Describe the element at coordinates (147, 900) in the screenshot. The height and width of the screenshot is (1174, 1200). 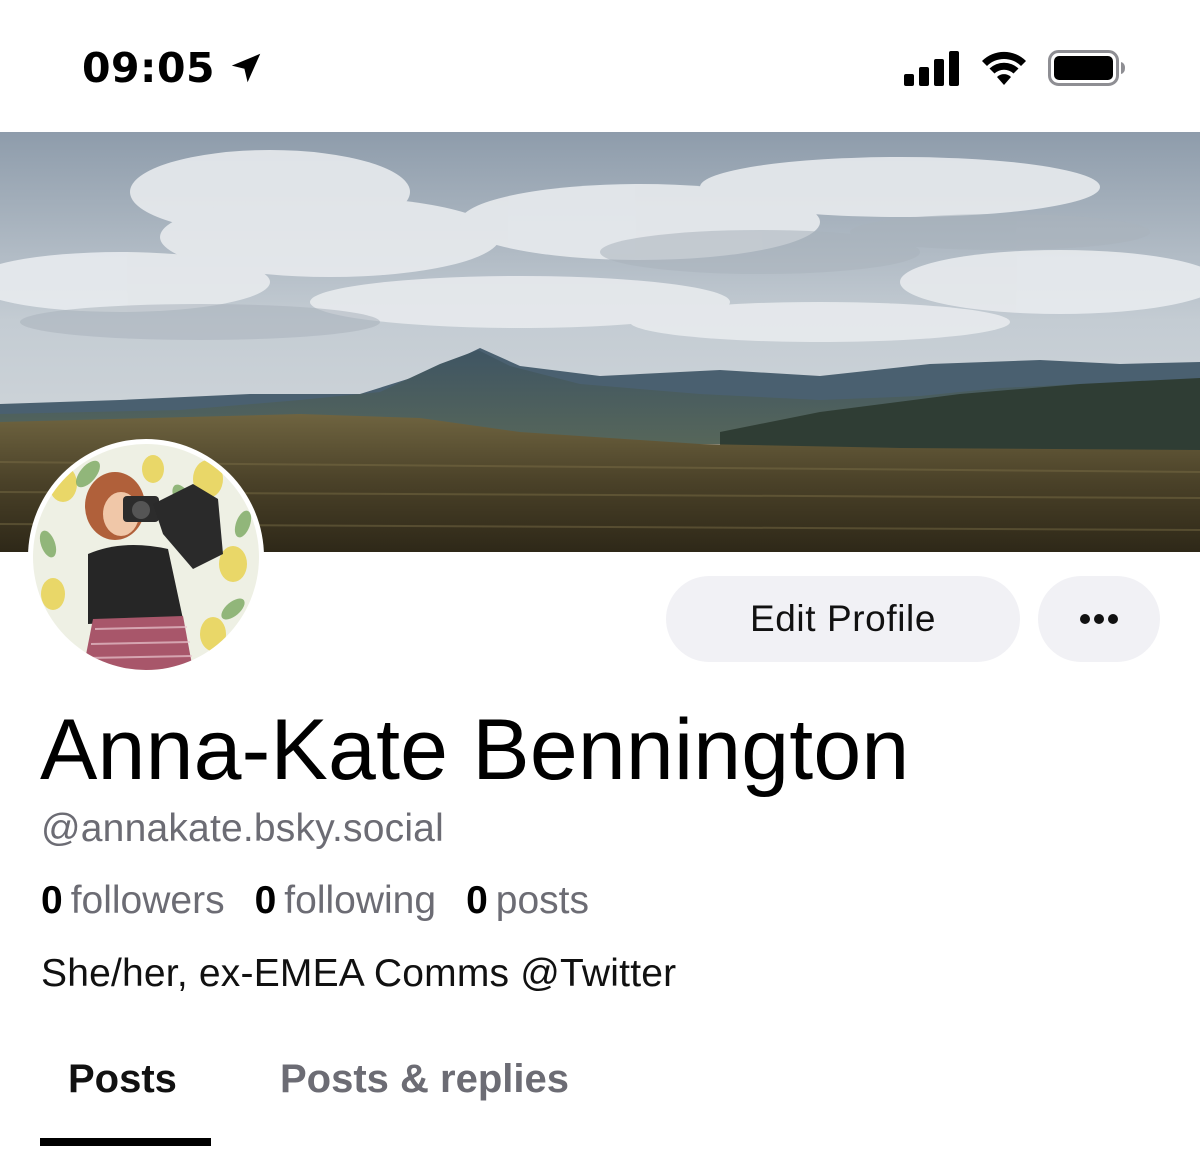
I see `followers-label: followers` at that location.